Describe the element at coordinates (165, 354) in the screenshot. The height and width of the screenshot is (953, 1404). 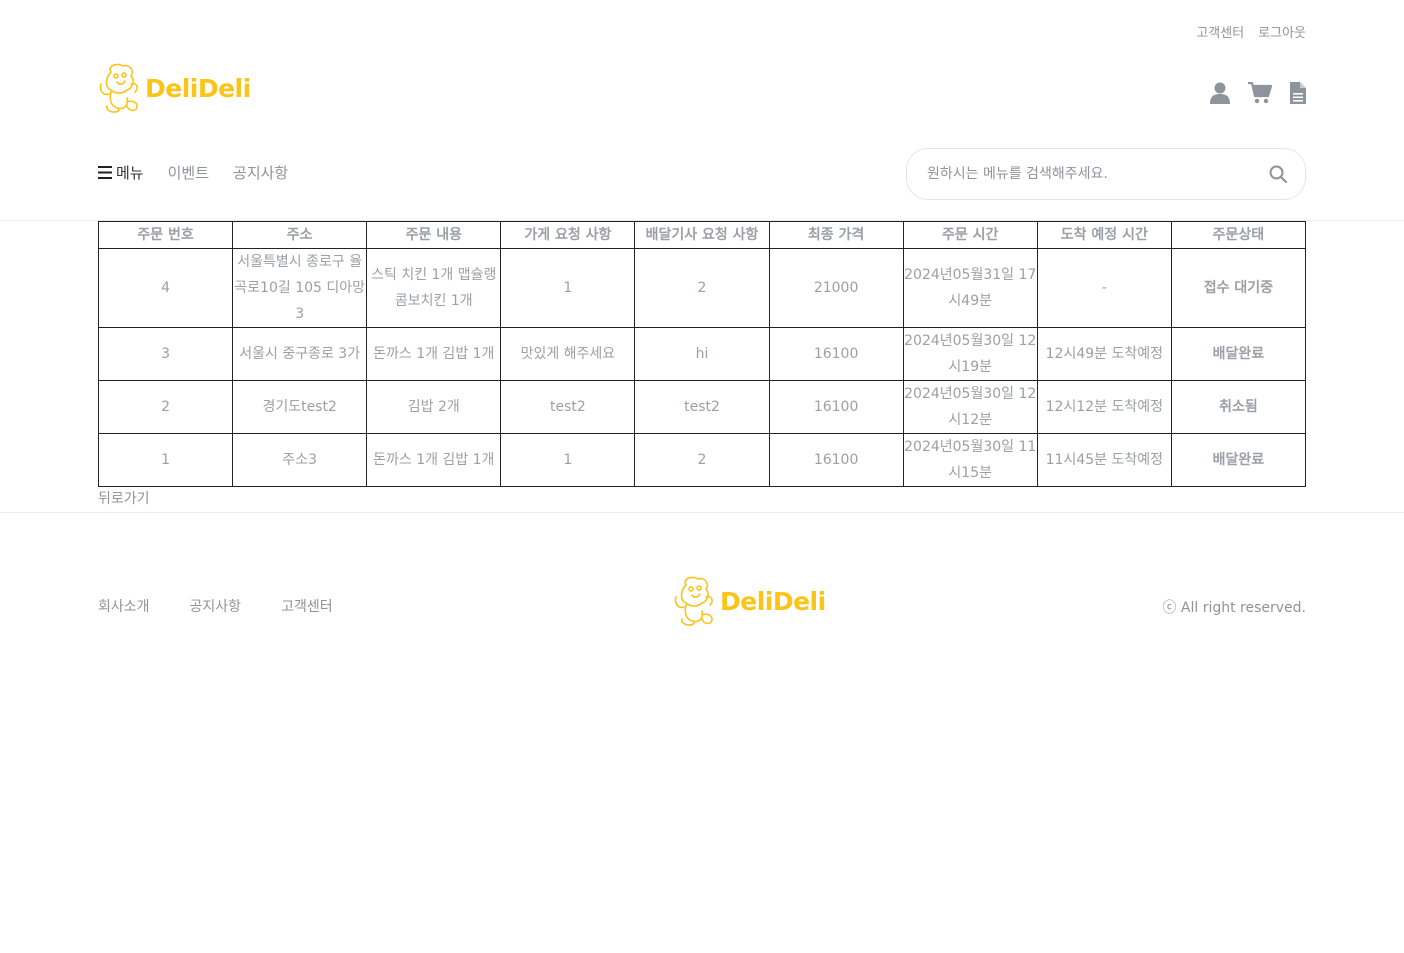
I see `order-number: 3` at that location.